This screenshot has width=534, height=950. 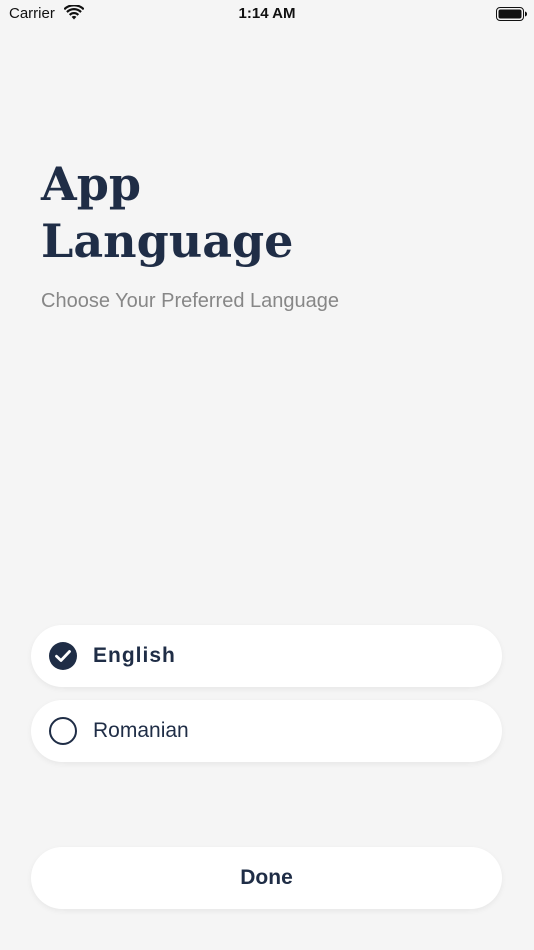 I want to click on status-bar: Carrier 1:14 AM, so click(x=267, y=14).